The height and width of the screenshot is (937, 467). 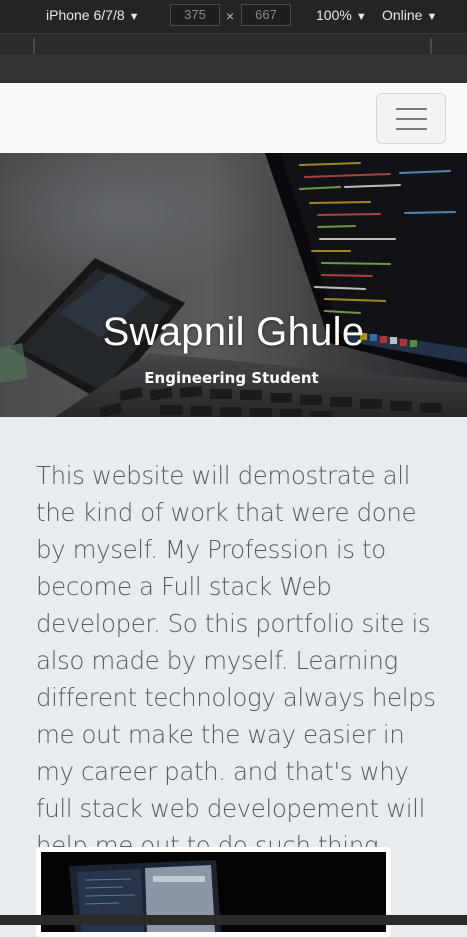 What do you see at coordinates (402, 15) in the screenshot?
I see `network-label: Online` at bounding box center [402, 15].